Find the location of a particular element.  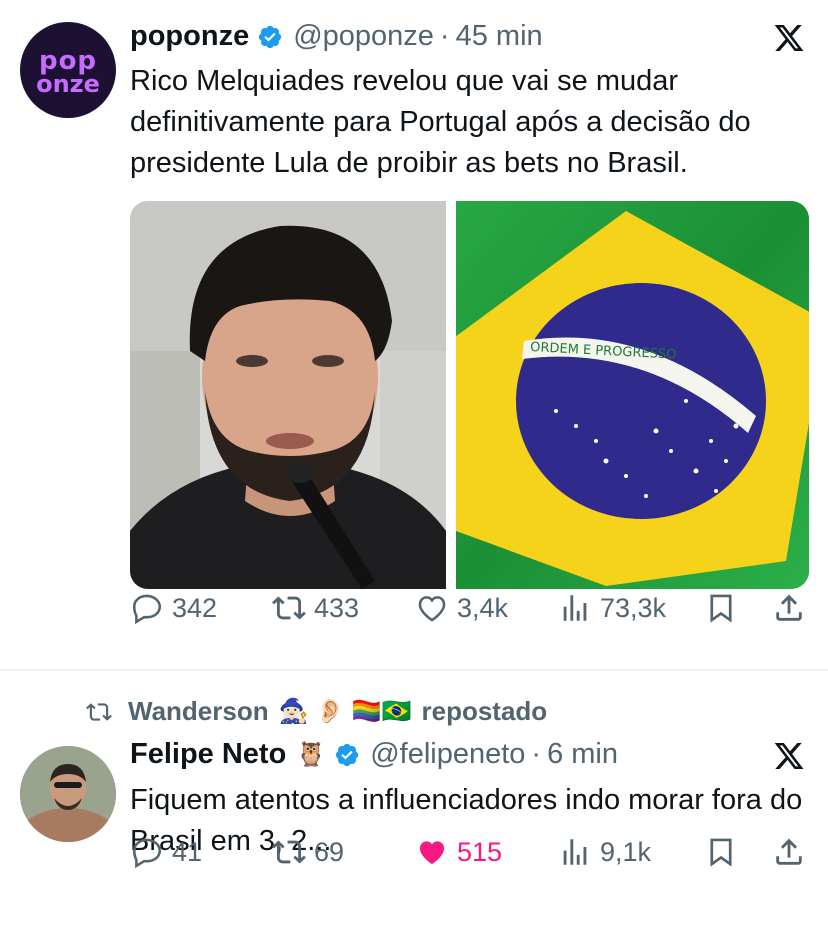

tweet-header: poponze @poponze · 45 min is located at coordinates (336, 36).